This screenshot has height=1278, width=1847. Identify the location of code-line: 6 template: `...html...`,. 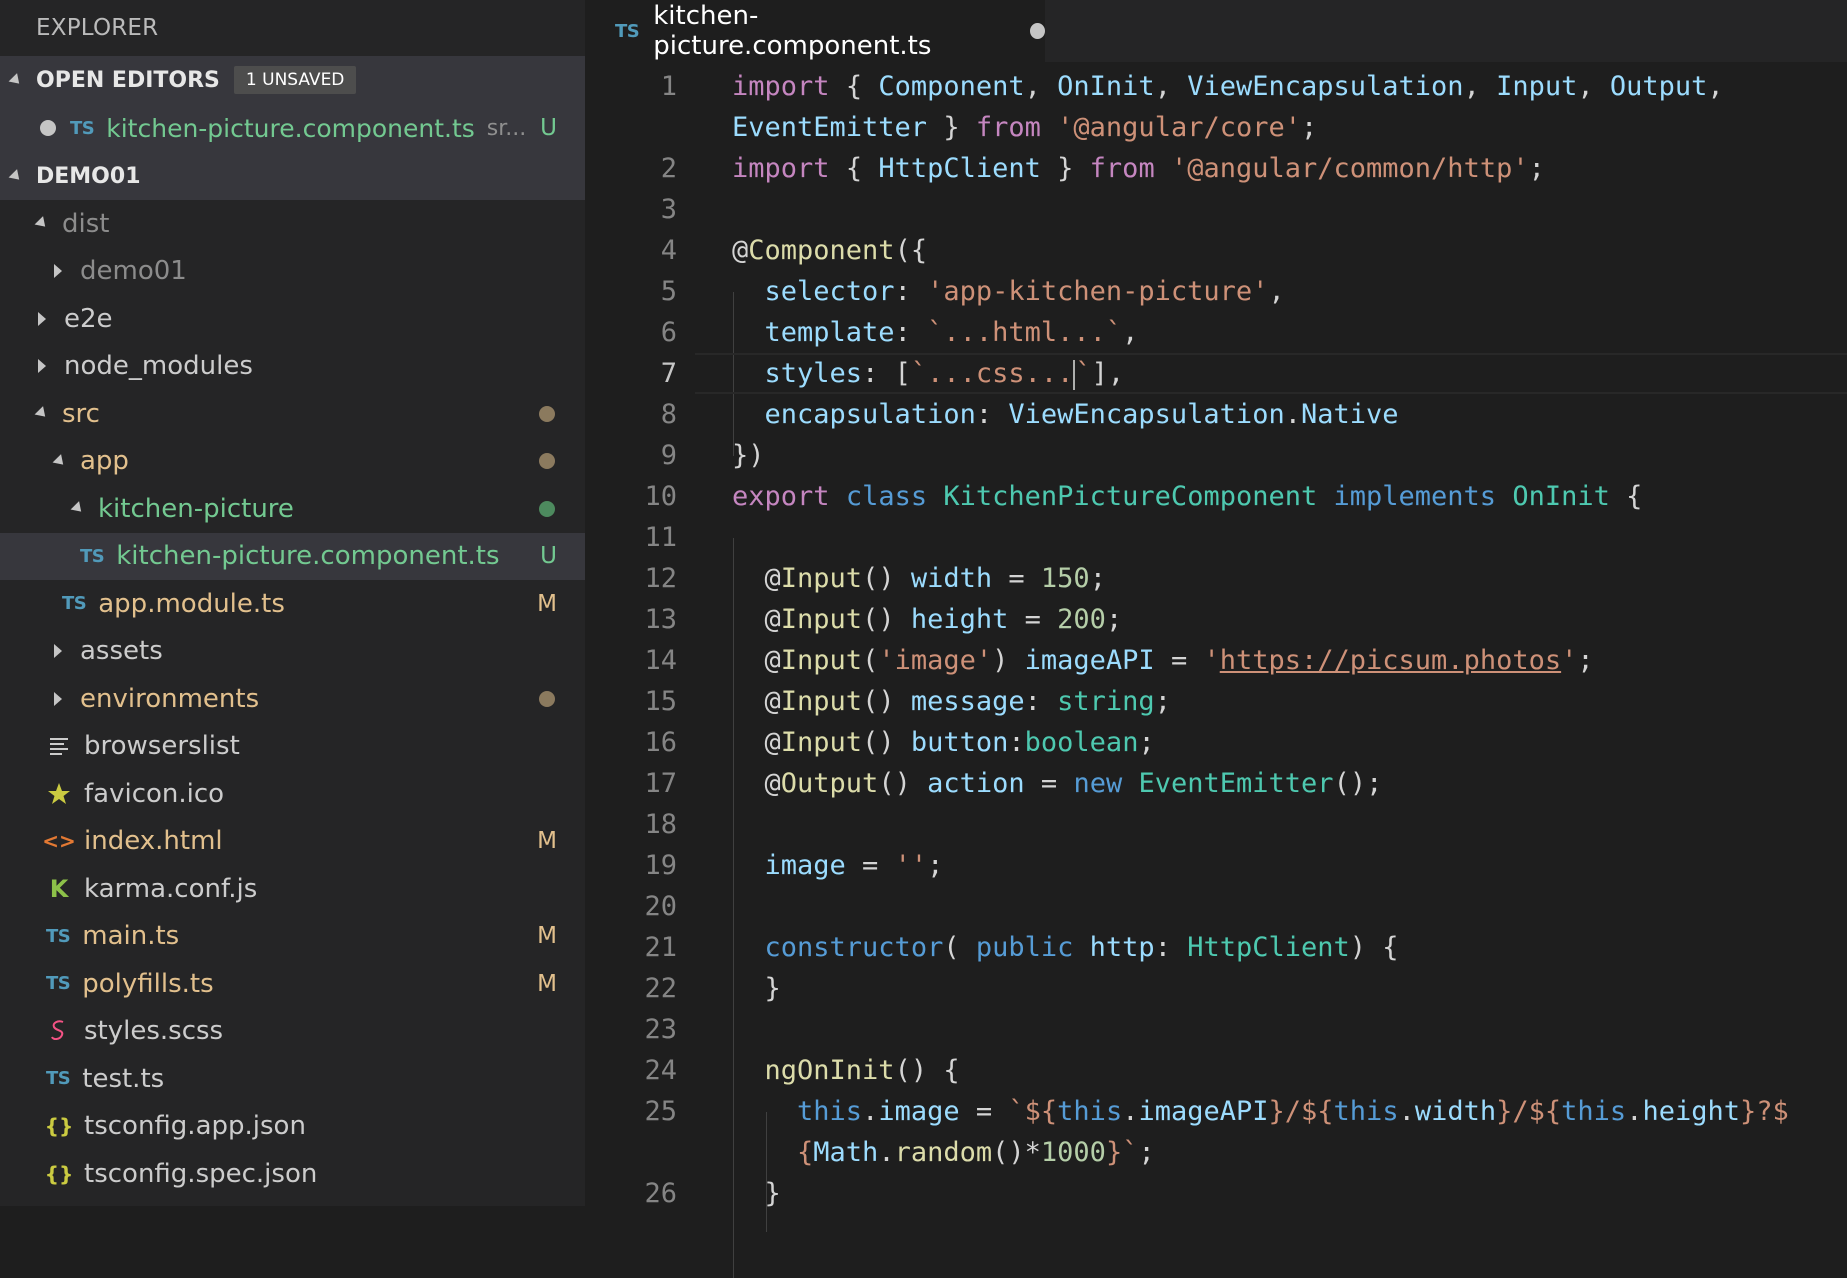
(1216, 332).